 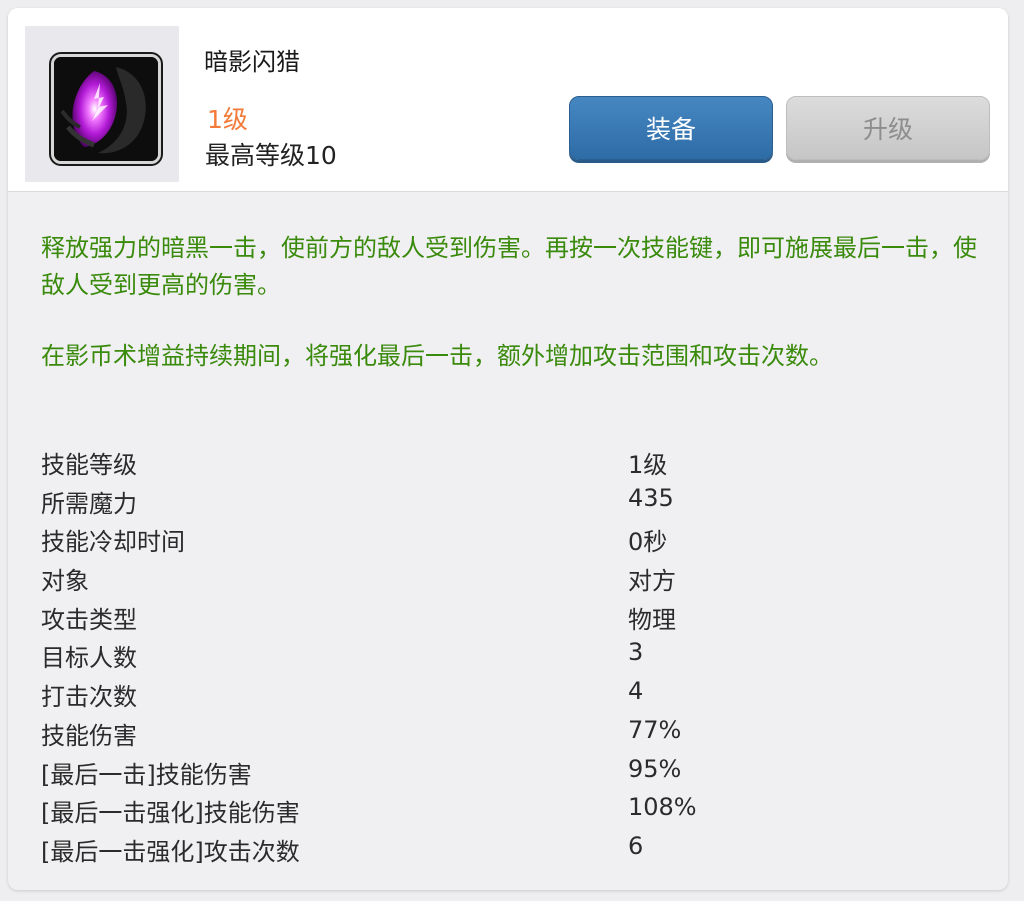 I want to click on shadow-flash-skill-icon, so click(x=106, y=109).